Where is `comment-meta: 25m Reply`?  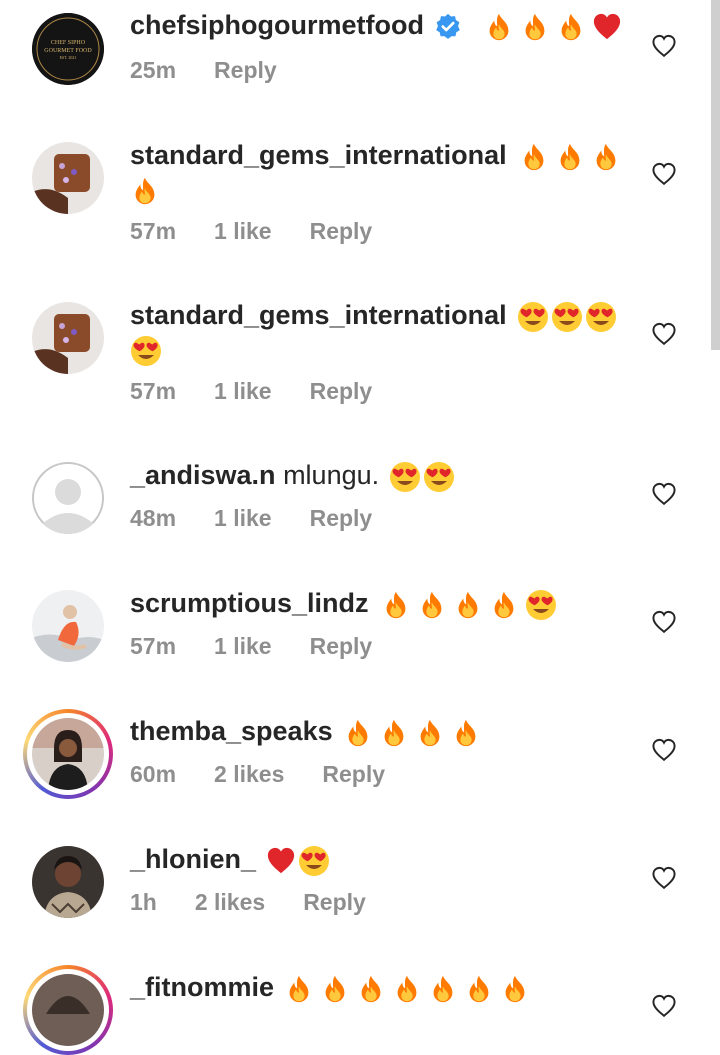
comment-meta: 25m Reply is located at coordinates (222, 70).